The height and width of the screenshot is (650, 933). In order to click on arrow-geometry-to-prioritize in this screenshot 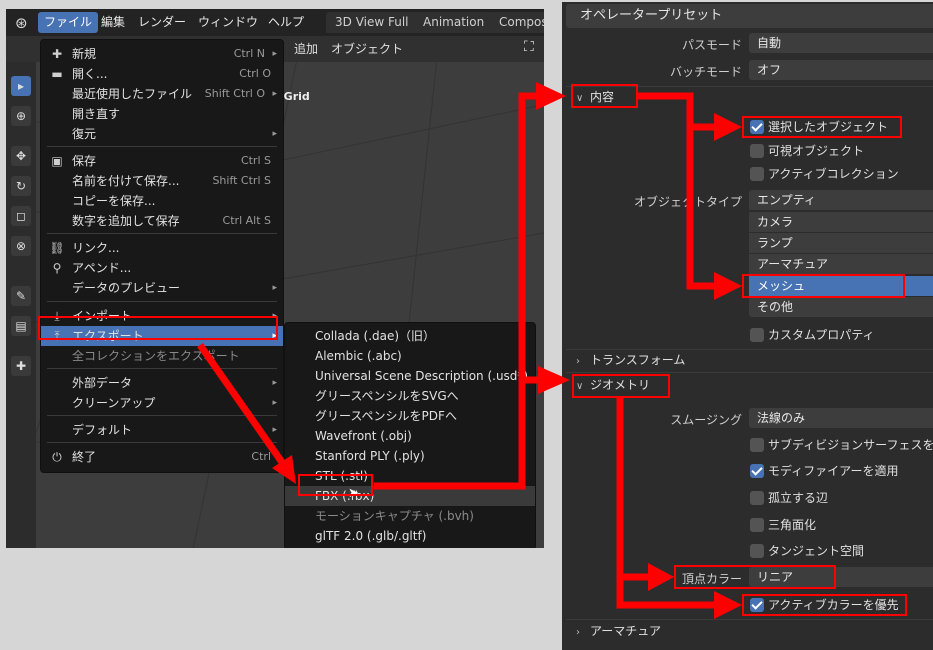, I will do `click(666, 593)`.